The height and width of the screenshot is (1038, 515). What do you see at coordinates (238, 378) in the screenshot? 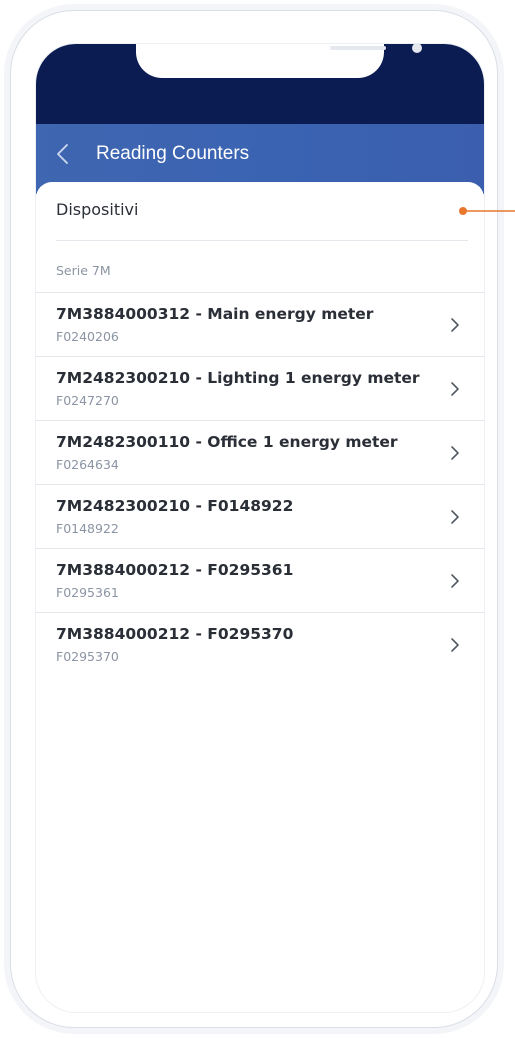
I see `device-name: 7M2482300210 - Lighting 1 energy meter` at bounding box center [238, 378].